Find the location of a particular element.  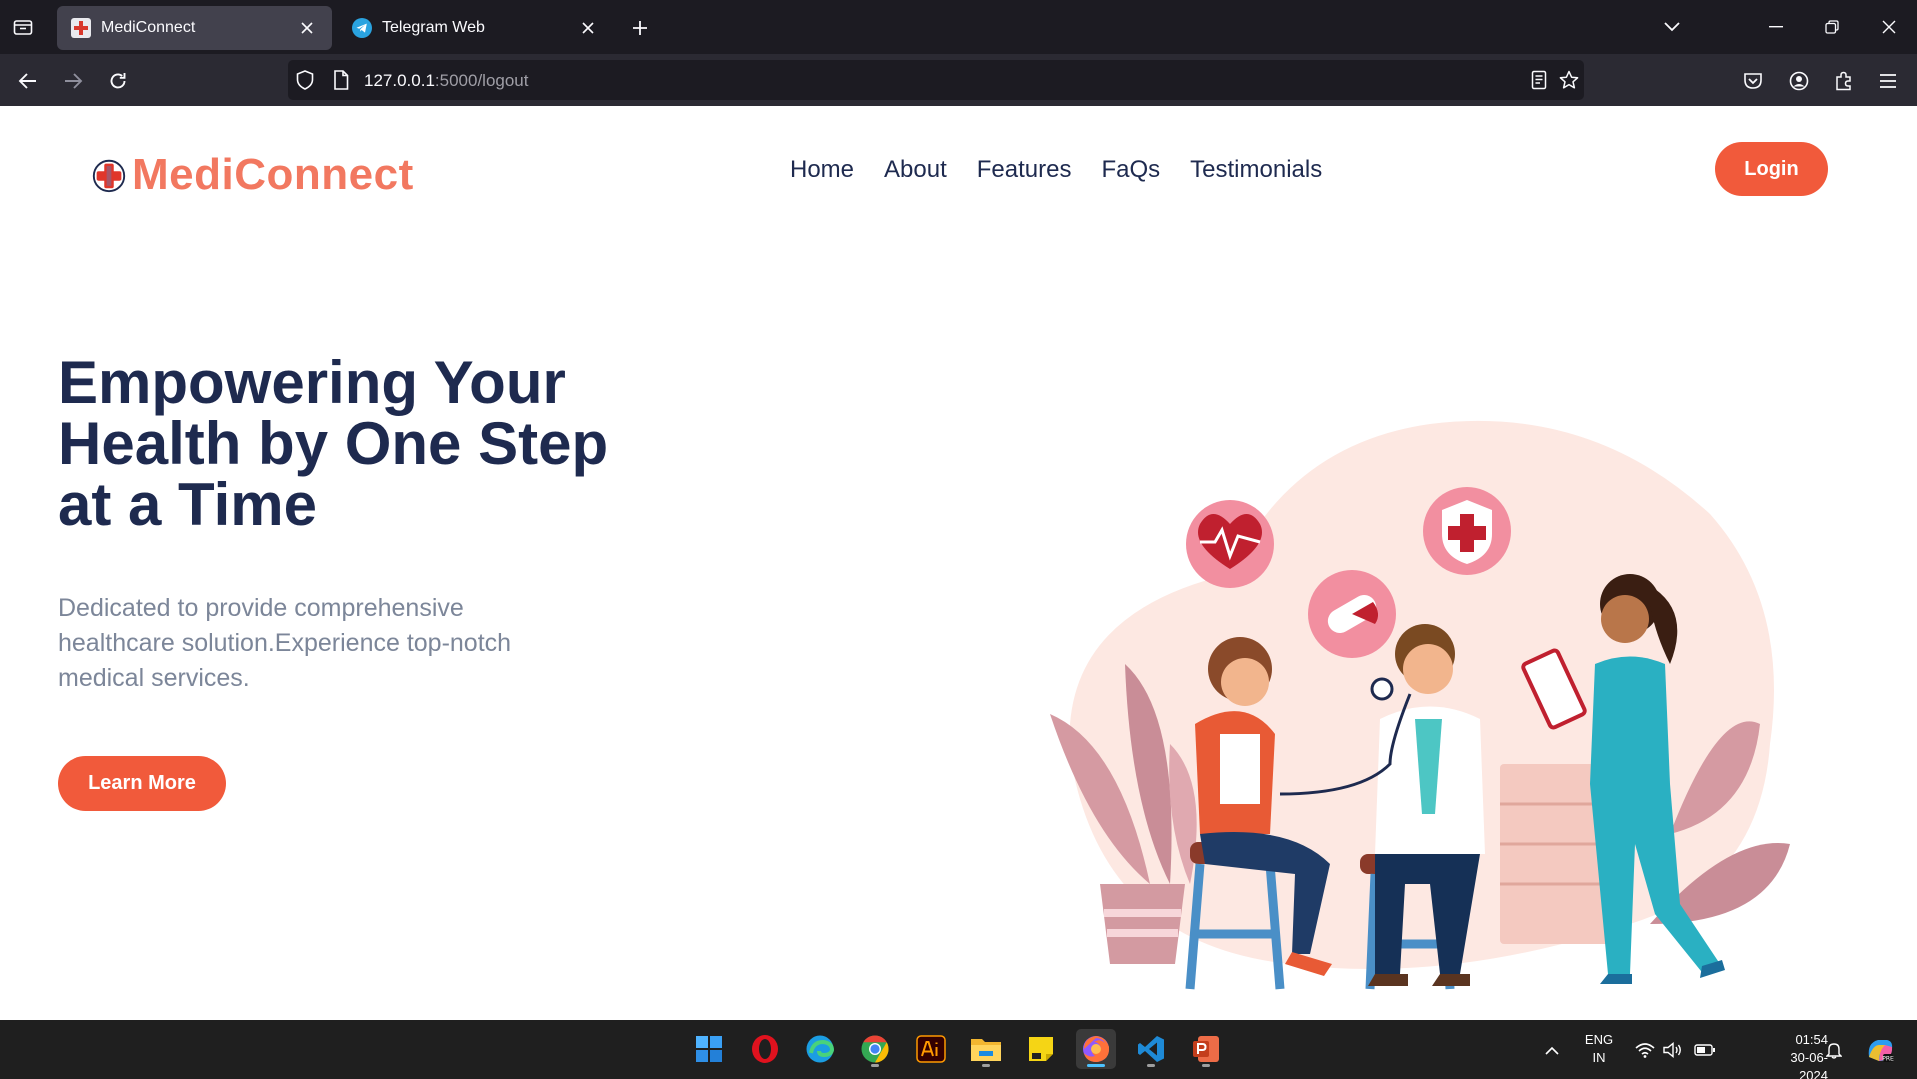

nav-faqs: FaQs is located at coordinates (1130, 170).